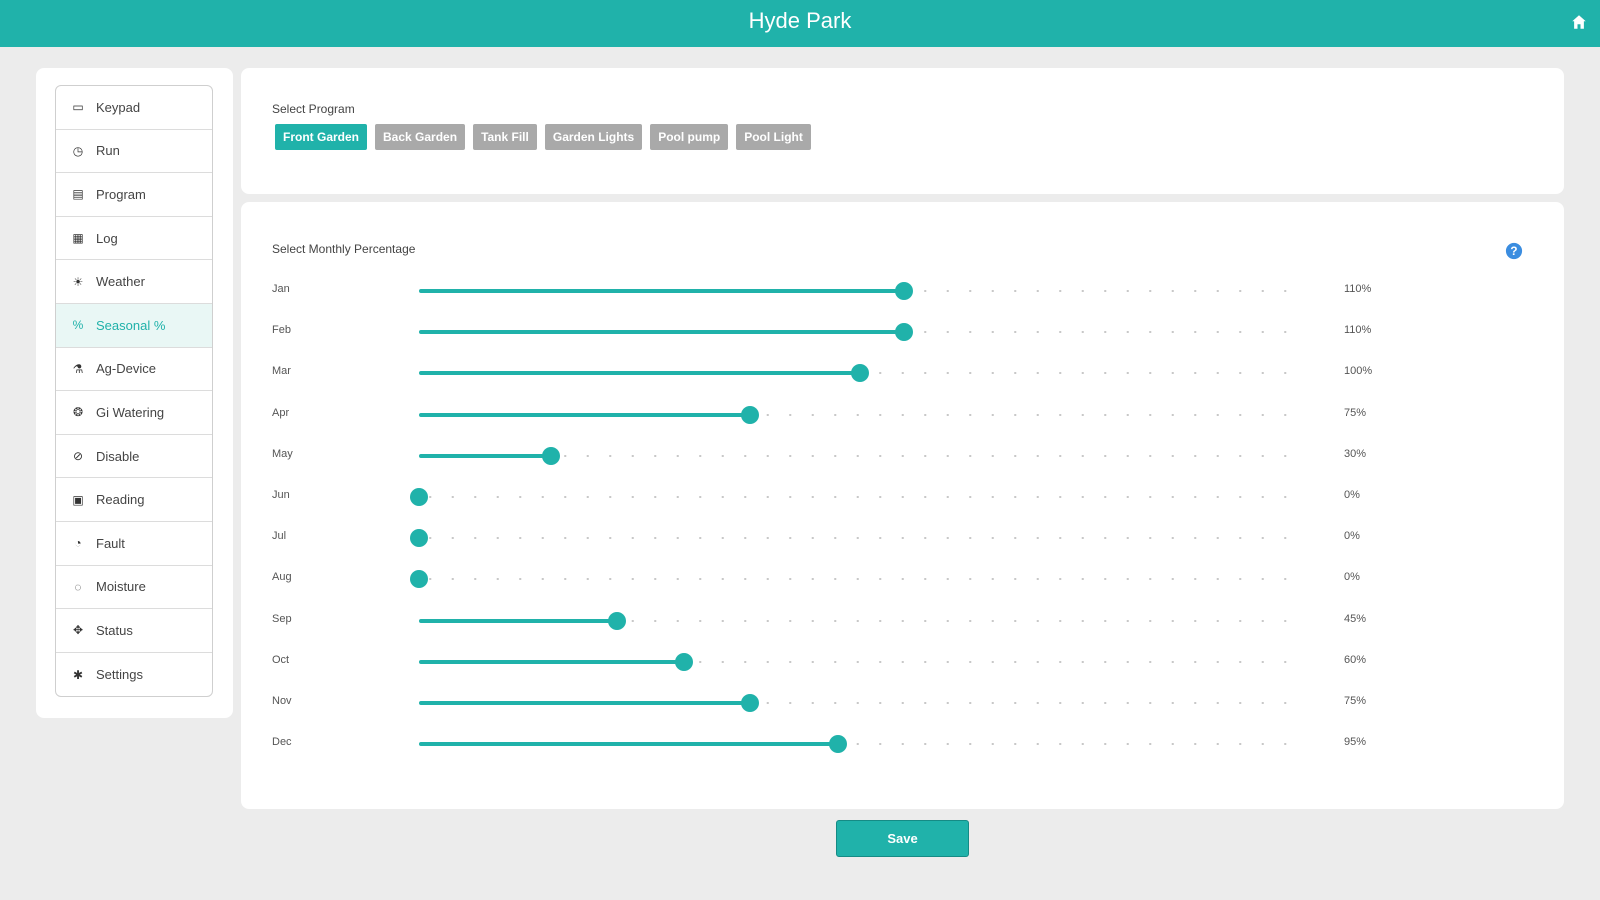 Image resolution: width=1600 pixels, height=900 pixels. Describe the element at coordinates (281, 412) in the screenshot. I see `month-label: Apr` at that location.